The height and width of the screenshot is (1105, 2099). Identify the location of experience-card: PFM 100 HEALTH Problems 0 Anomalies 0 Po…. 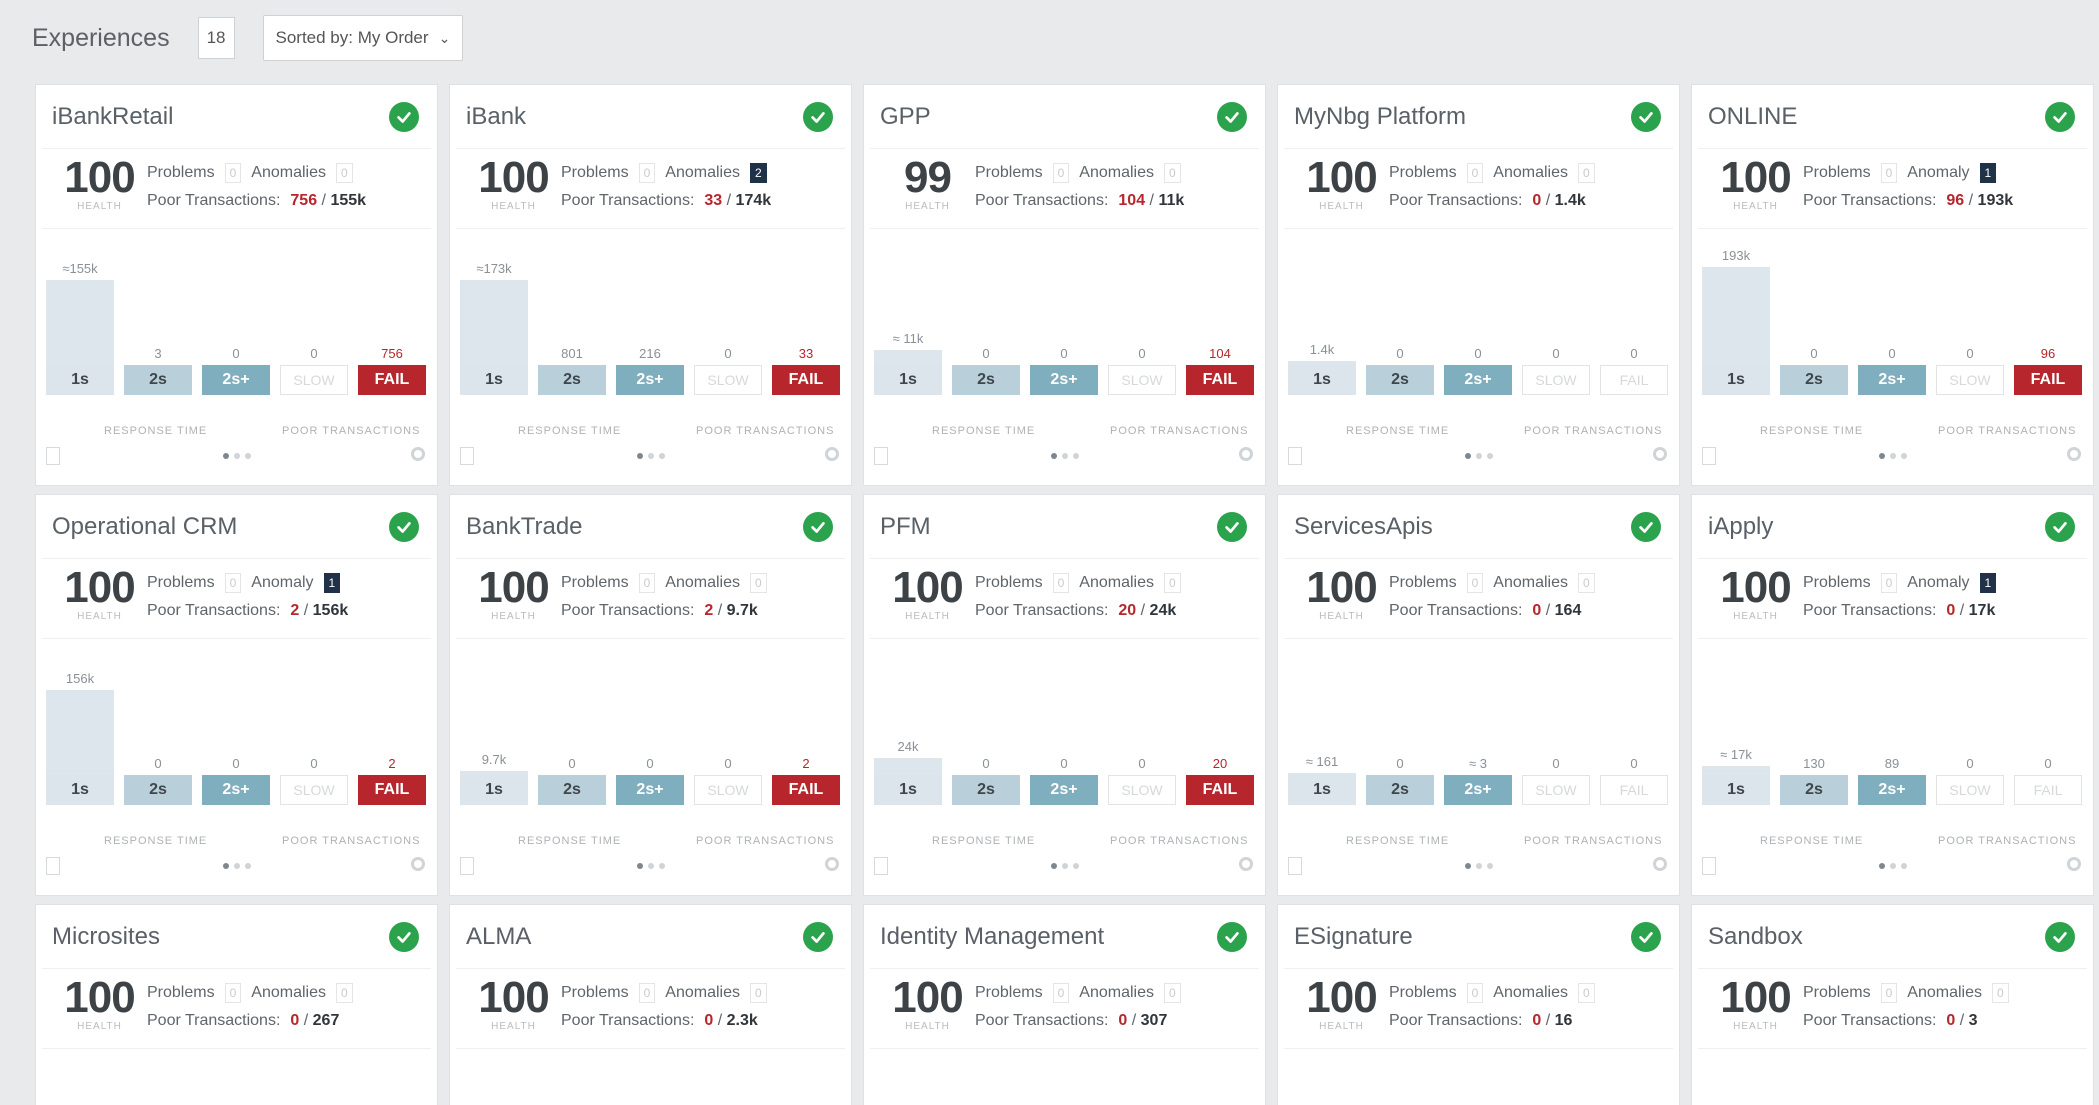
(1064, 695).